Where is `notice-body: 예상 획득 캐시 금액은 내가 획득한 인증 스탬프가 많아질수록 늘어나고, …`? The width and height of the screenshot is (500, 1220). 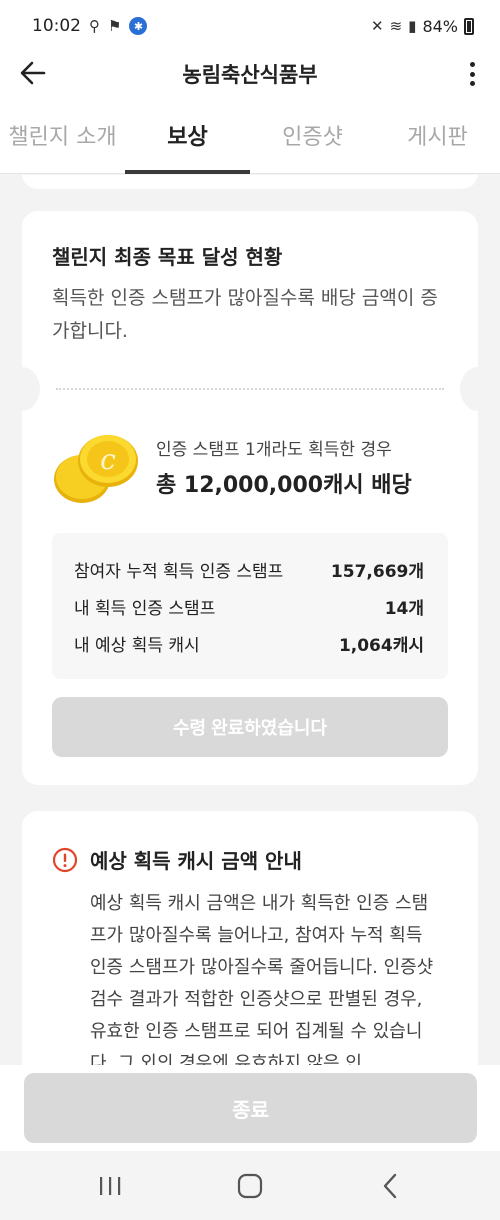
notice-body: 예상 획득 캐시 금액은 내가 획득한 인증 스탬프가 많아질수록 늘어나고, … is located at coordinates (262, 979).